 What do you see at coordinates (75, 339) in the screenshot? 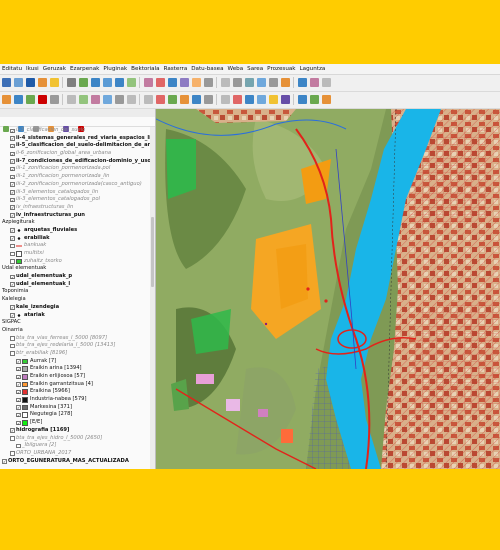
I see `layer-row: bta_tra_vias_ferreas_l_5000 [8097]` at bounding box center [75, 339].